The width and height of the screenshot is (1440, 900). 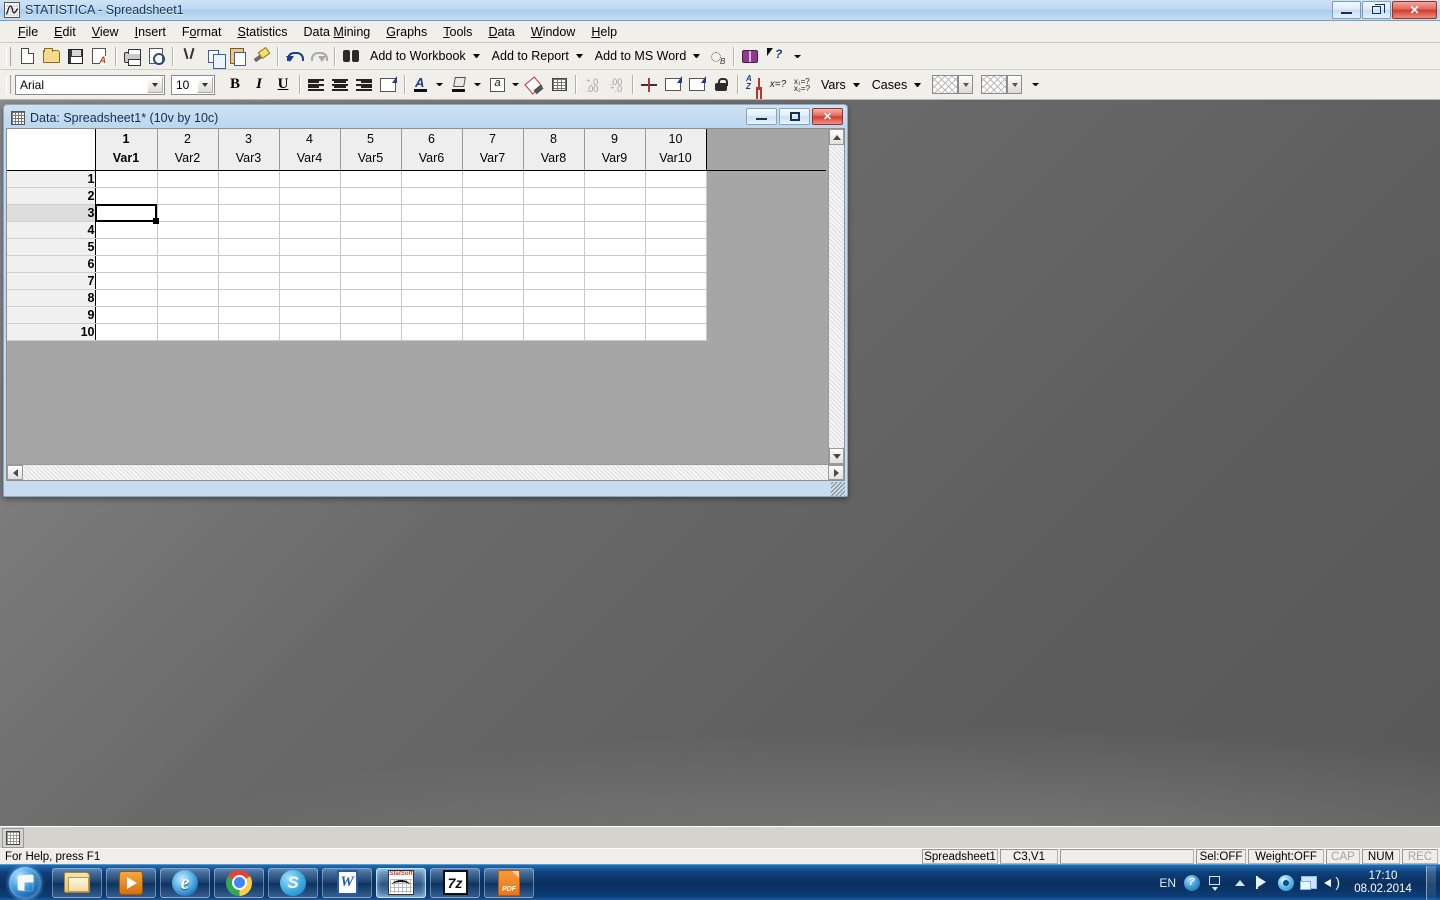 What do you see at coordinates (432, 298) in the screenshot?
I see `cell-r8c6` at bounding box center [432, 298].